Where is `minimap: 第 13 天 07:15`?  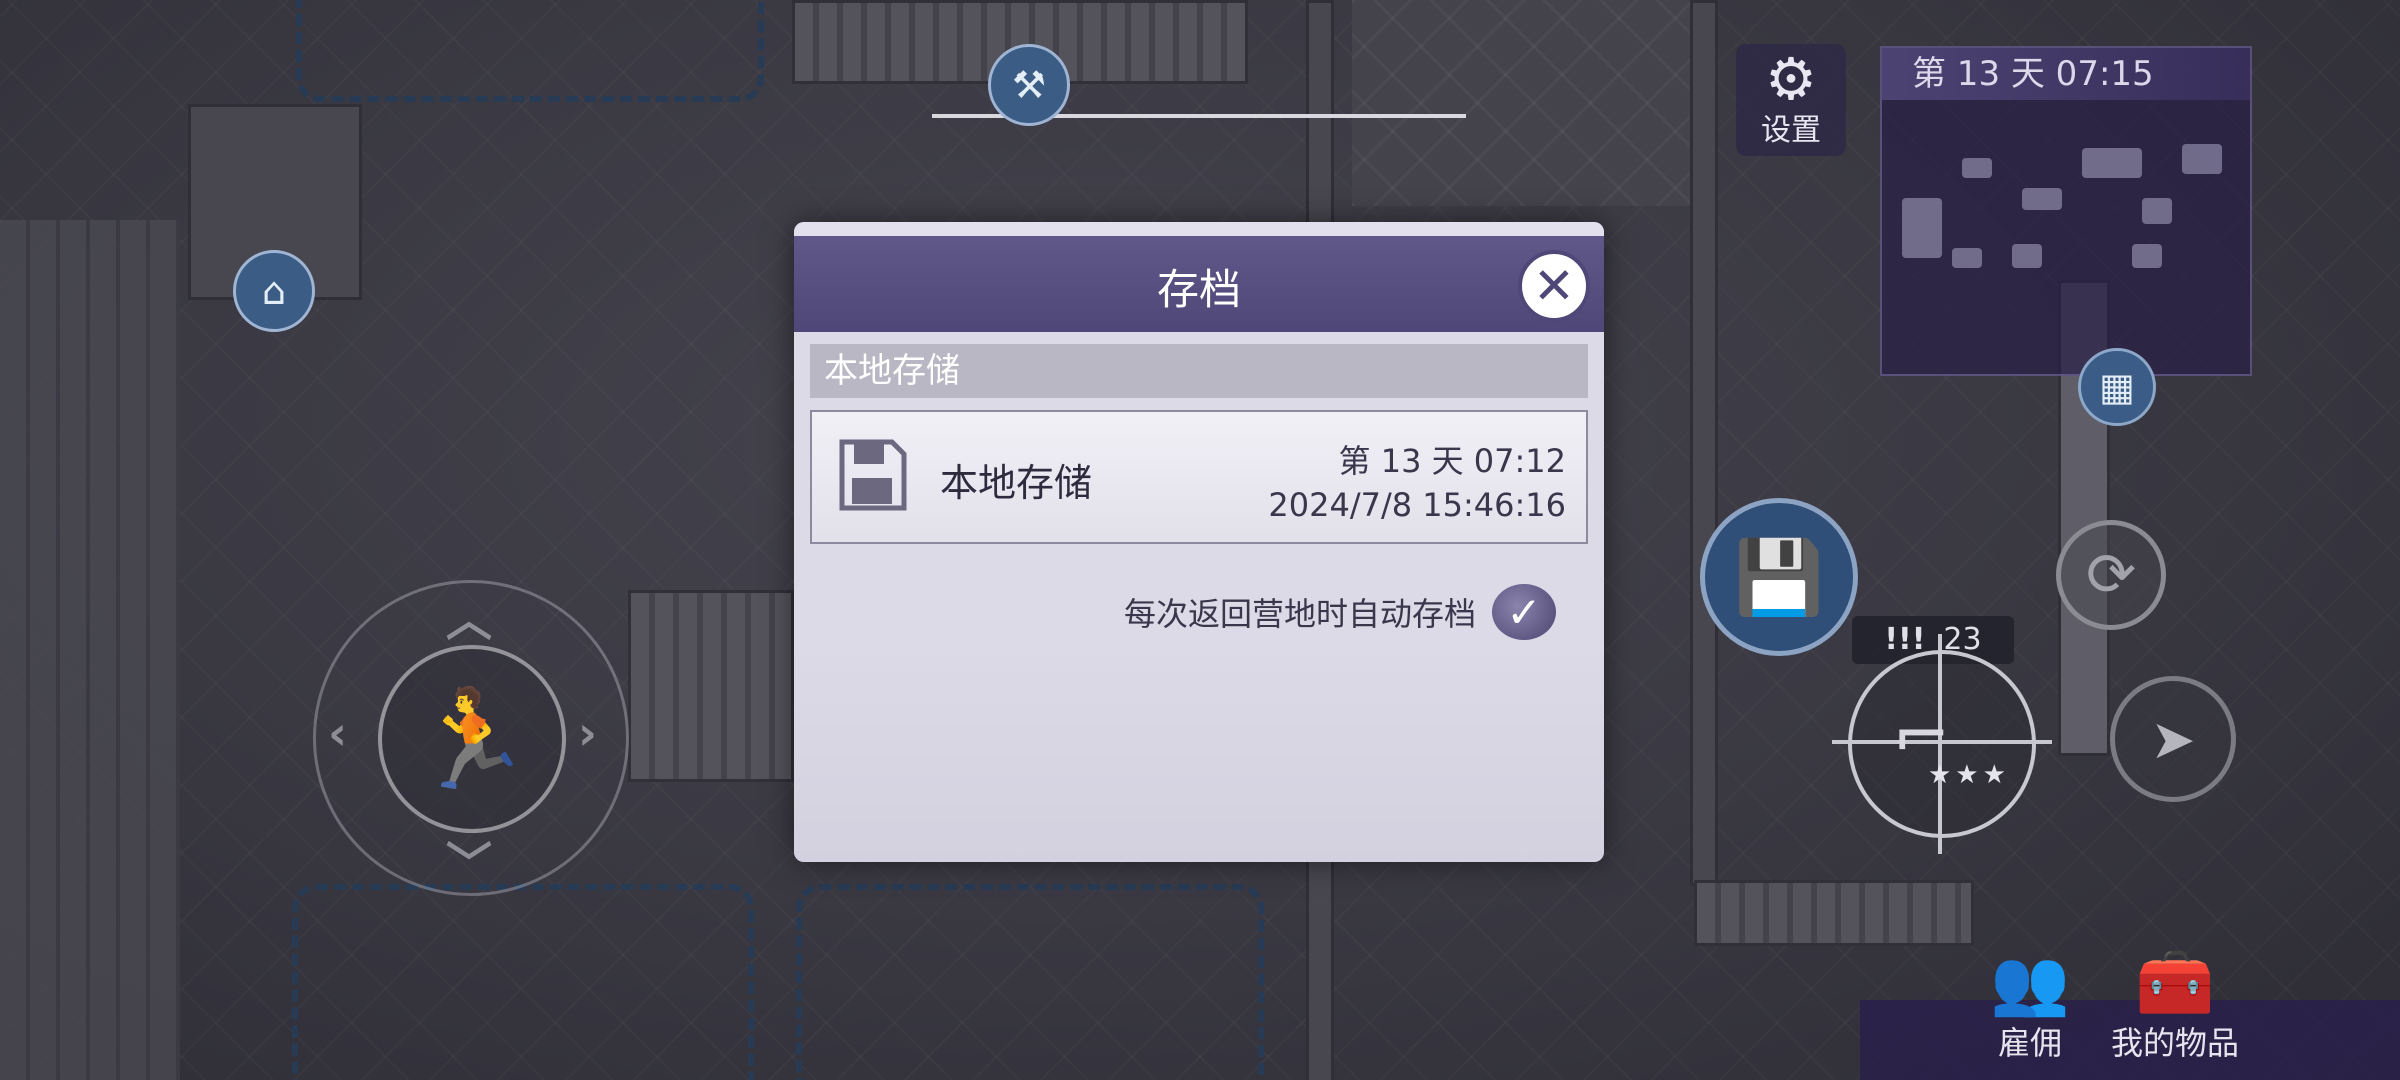
minimap: 第 13 天 07:15 is located at coordinates (2066, 211).